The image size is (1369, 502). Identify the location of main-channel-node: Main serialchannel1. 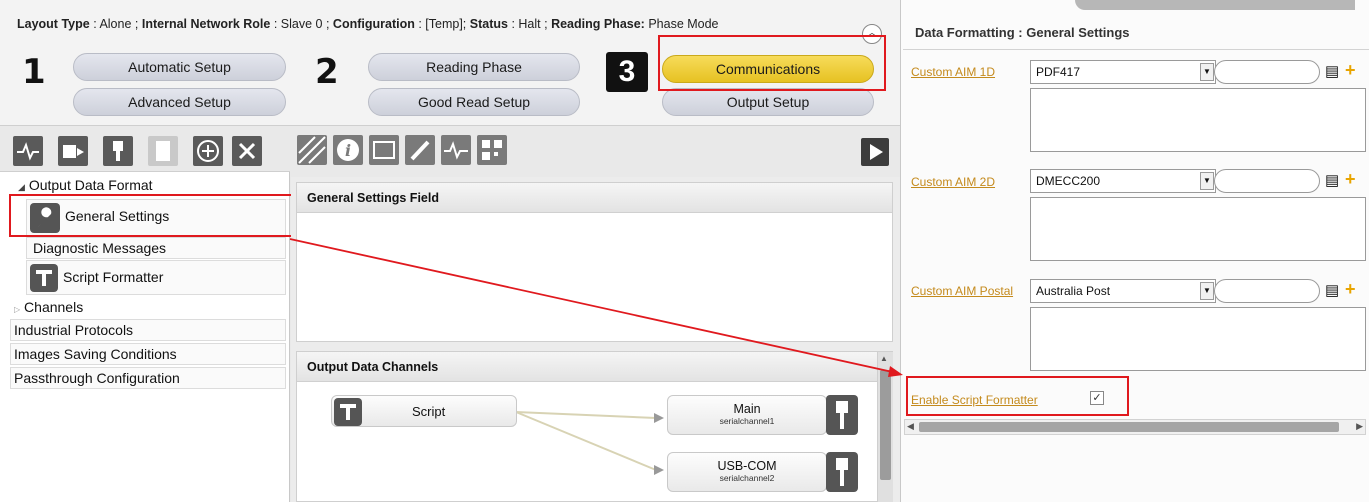
(747, 415).